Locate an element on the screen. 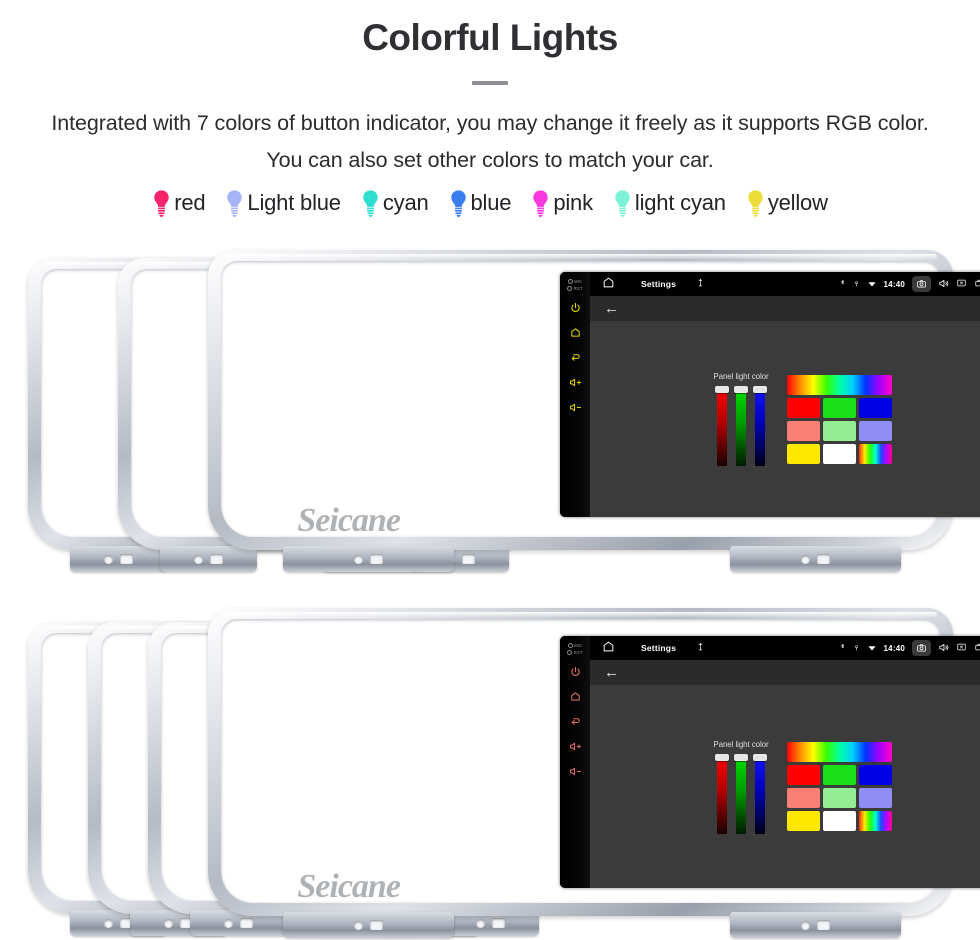 The height and width of the screenshot is (940, 980). legend-item: cyan is located at coordinates (395, 203).